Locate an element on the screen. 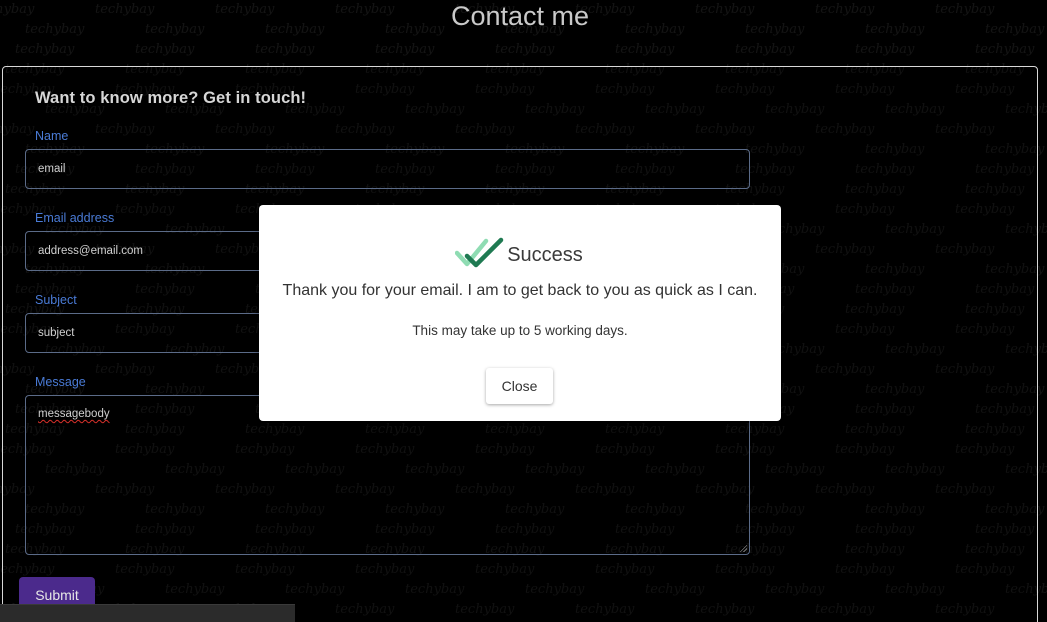 This screenshot has width=1047, height=622. message-label: Message is located at coordinates (60, 382).